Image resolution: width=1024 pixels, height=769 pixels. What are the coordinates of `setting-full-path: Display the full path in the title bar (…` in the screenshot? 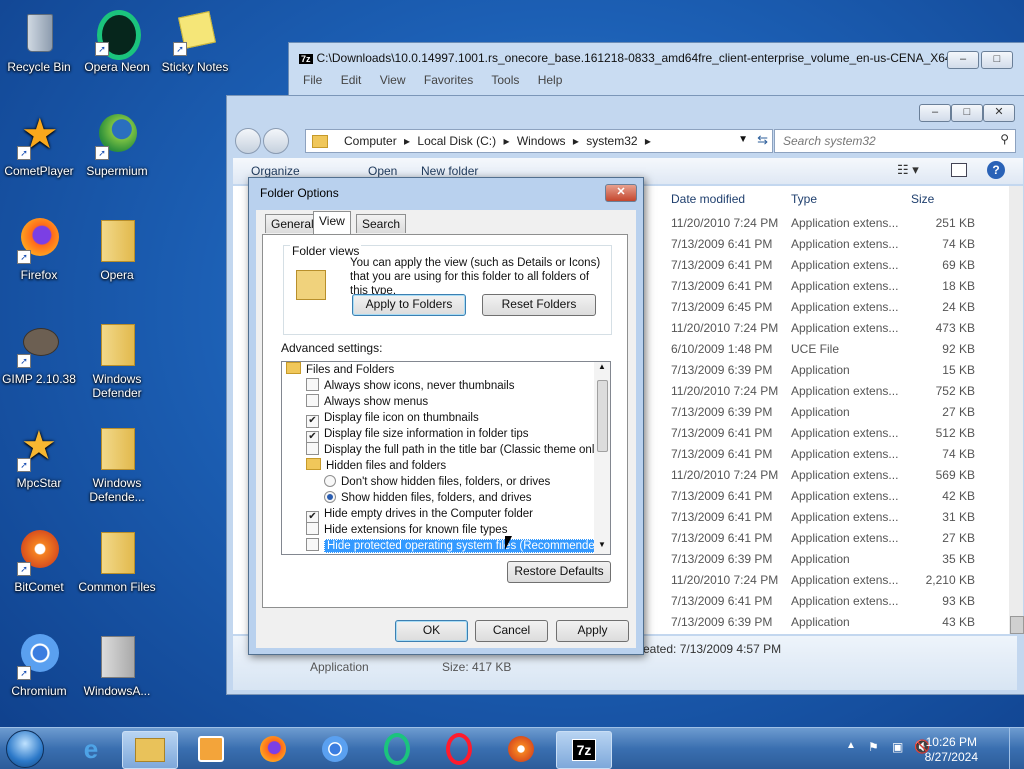 It's located at (455, 450).